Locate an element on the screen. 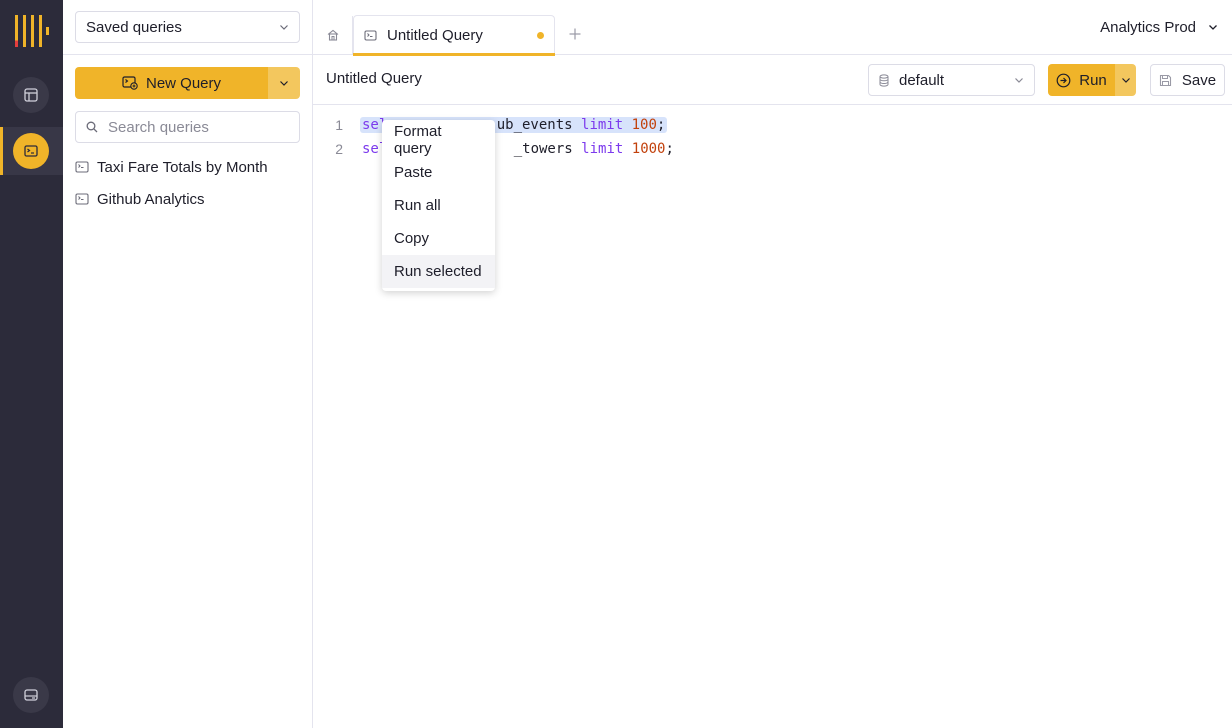  home-icon is located at coordinates (332, 35).